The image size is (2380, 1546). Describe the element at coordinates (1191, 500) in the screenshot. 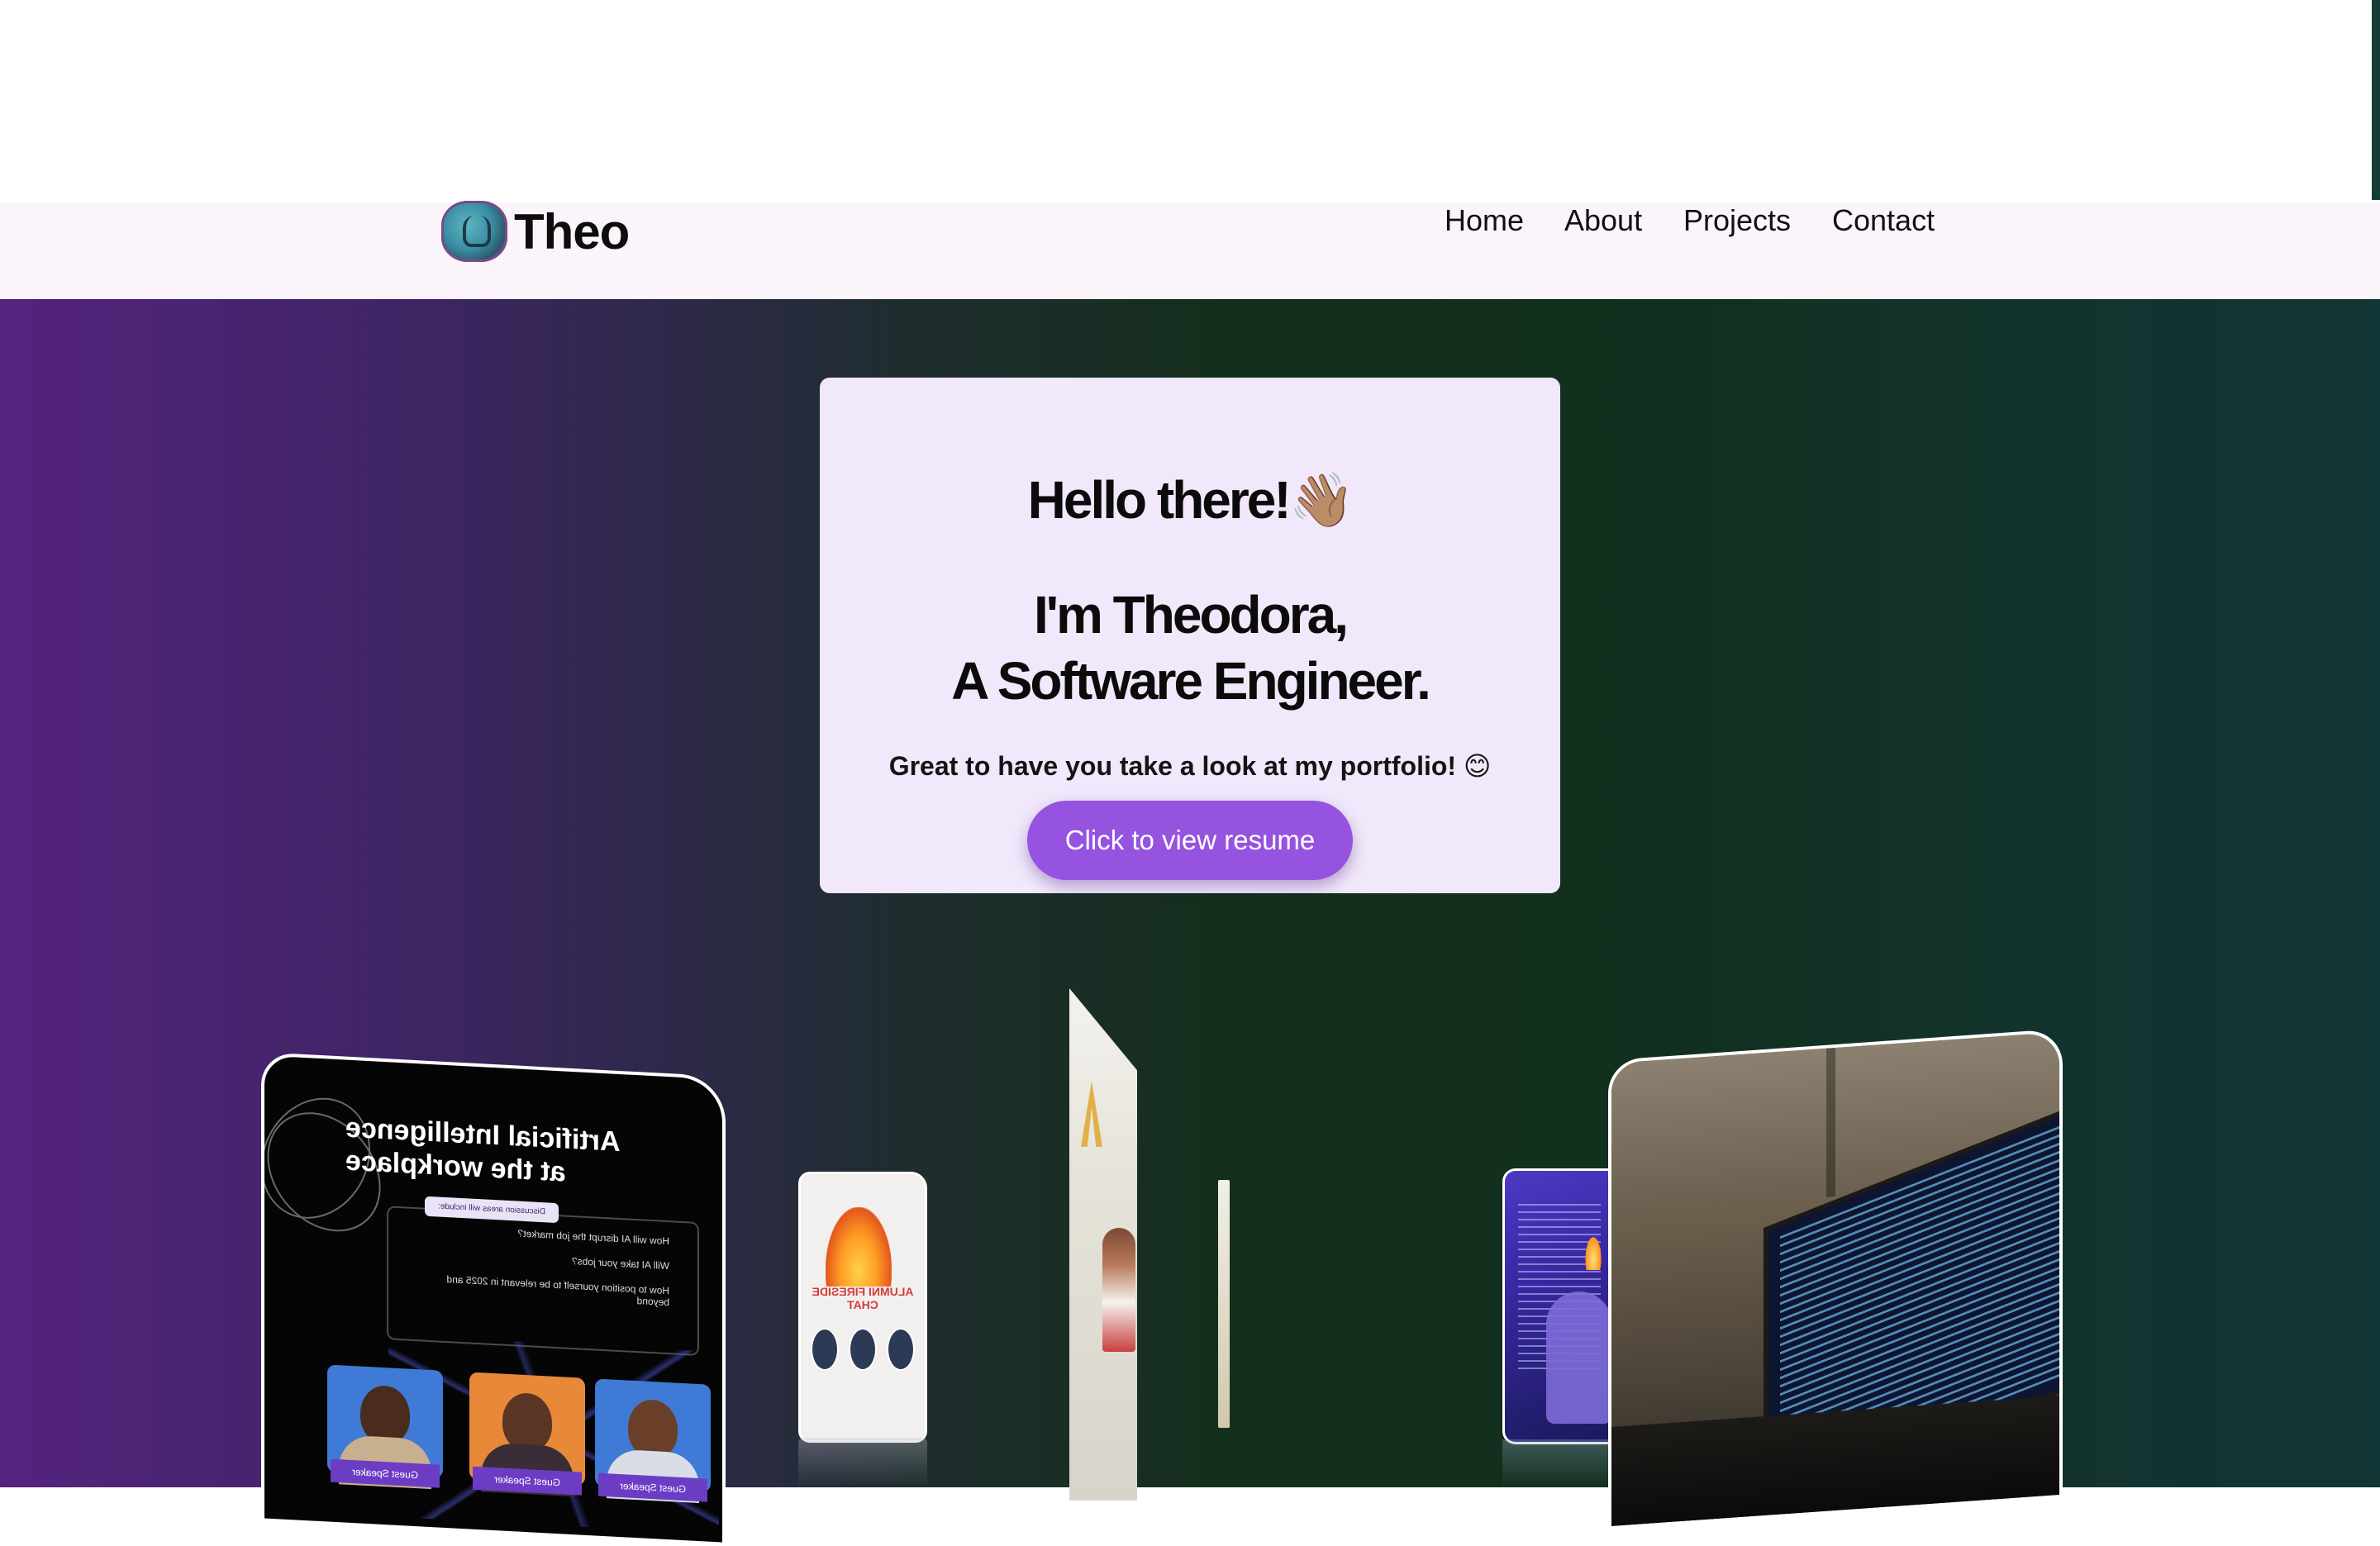

I see `greeting-heading: Hello there!👋🏽` at that location.